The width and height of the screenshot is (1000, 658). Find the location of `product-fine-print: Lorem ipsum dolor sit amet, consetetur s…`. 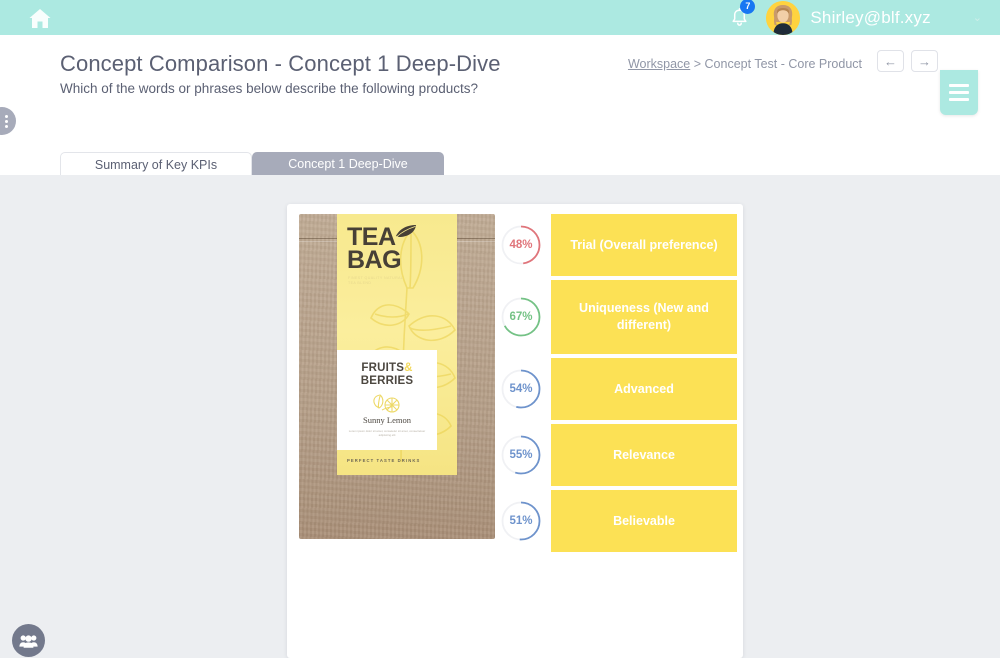

product-fine-print: Lorem ipsum dolor sit amet, consetetur s… is located at coordinates (387, 433).